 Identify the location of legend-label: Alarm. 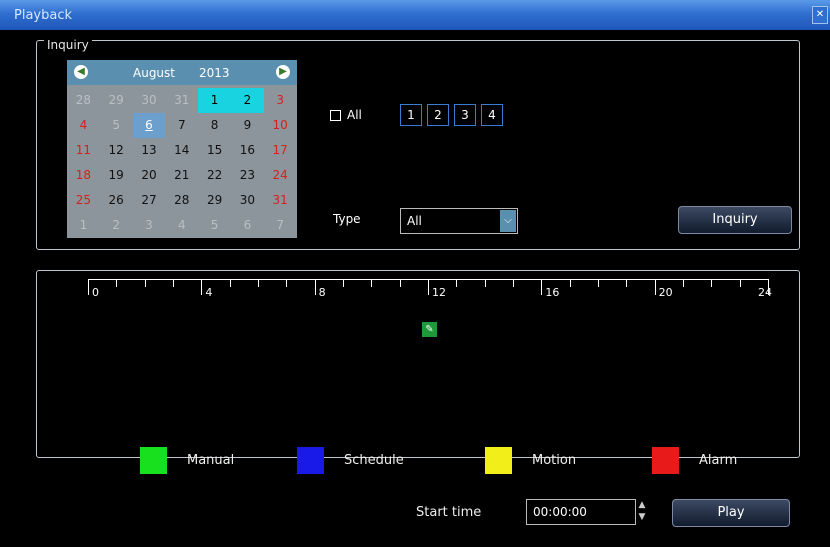
(718, 460).